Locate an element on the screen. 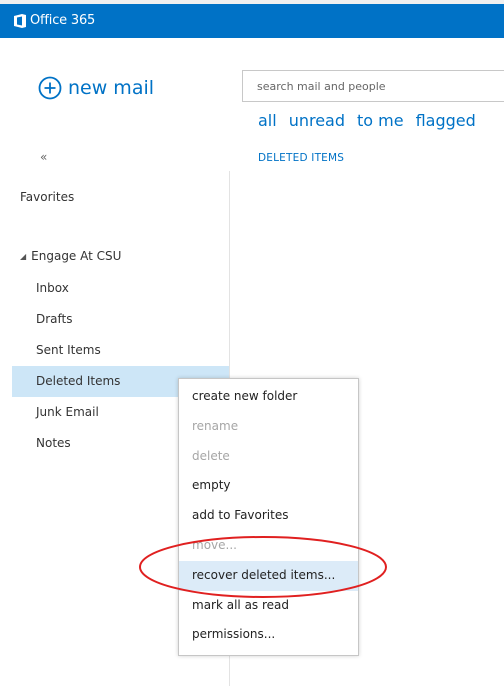 The image size is (504, 686). filter-flagged: flagged is located at coordinates (446, 120).